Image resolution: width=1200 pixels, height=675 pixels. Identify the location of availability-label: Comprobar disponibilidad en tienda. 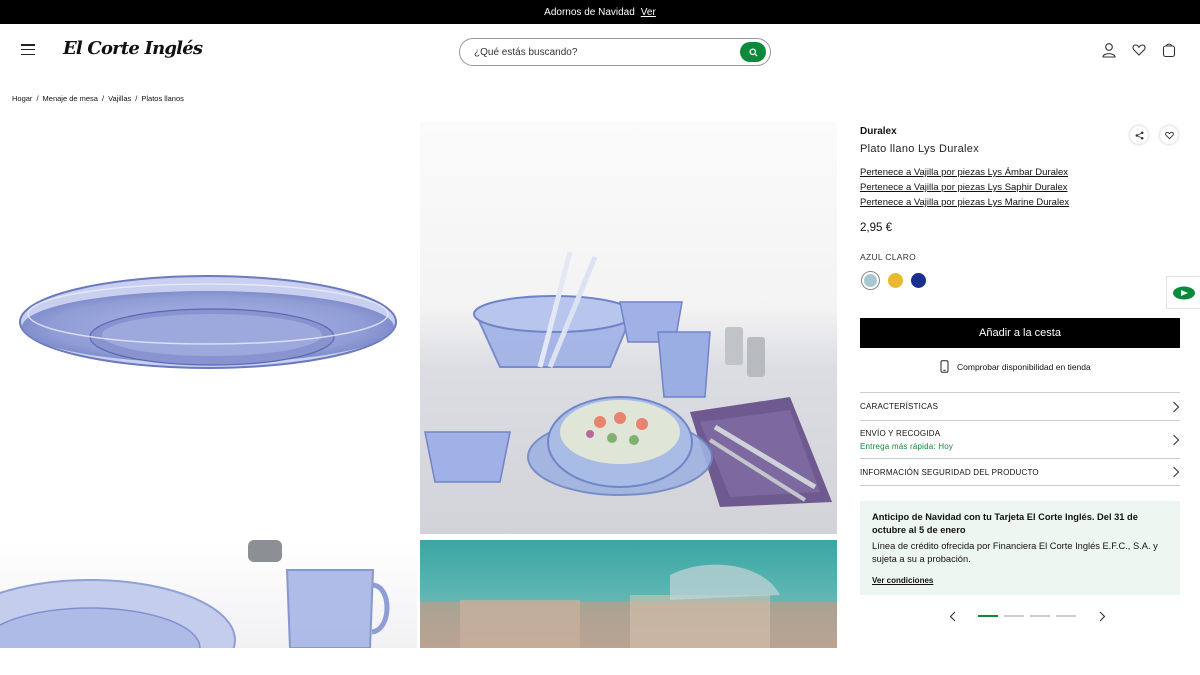
(1024, 366).